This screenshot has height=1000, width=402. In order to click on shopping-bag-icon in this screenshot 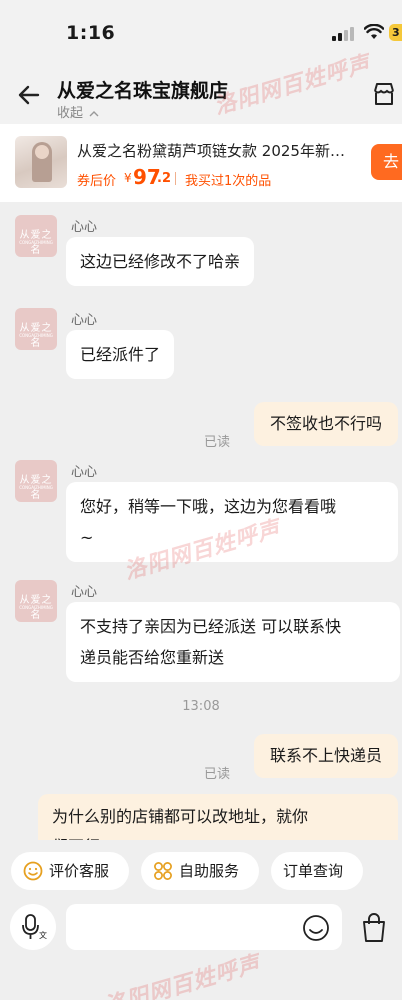, I will do `click(374, 928)`.